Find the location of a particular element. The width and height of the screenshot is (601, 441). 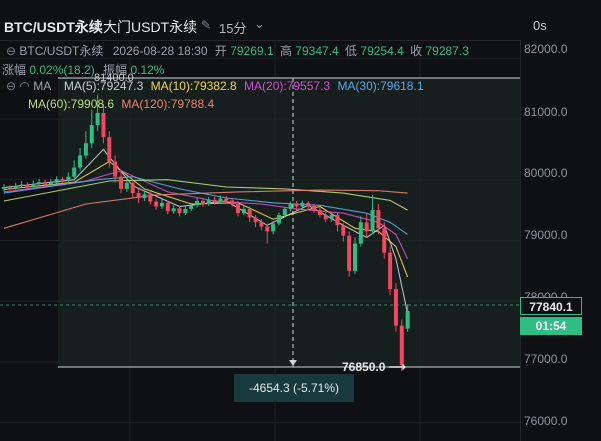

ma20-value: MA(20):79557.3 is located at coordinates (287, 86).